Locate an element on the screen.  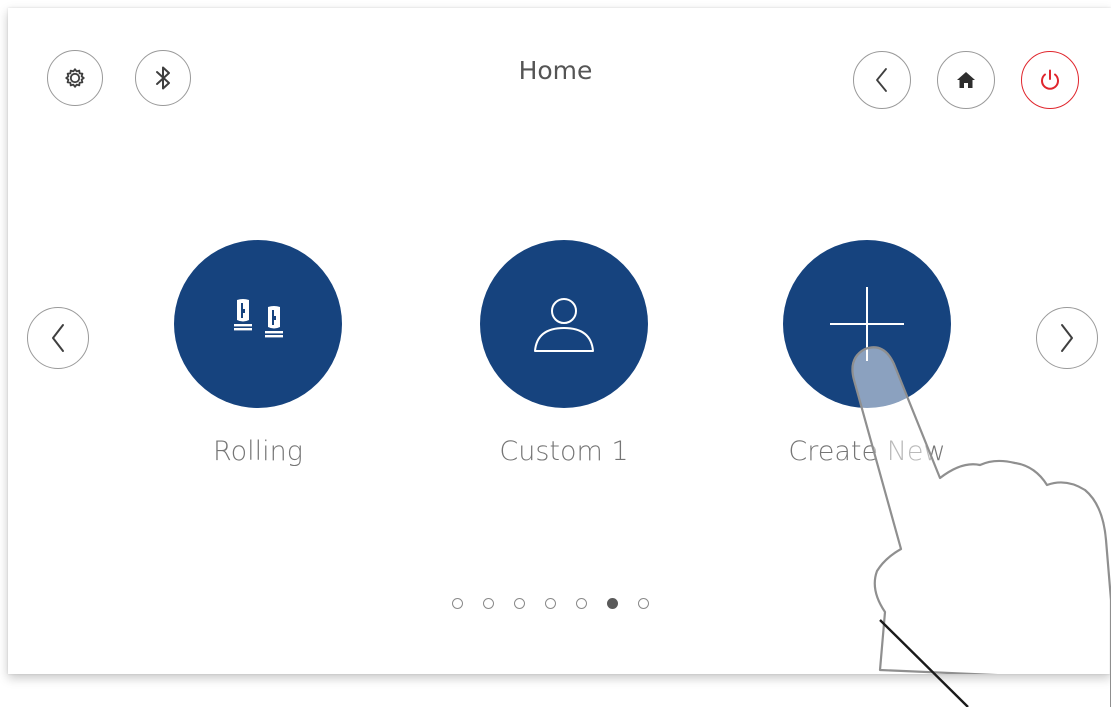
home-icon is located at coordinates (966, 80).